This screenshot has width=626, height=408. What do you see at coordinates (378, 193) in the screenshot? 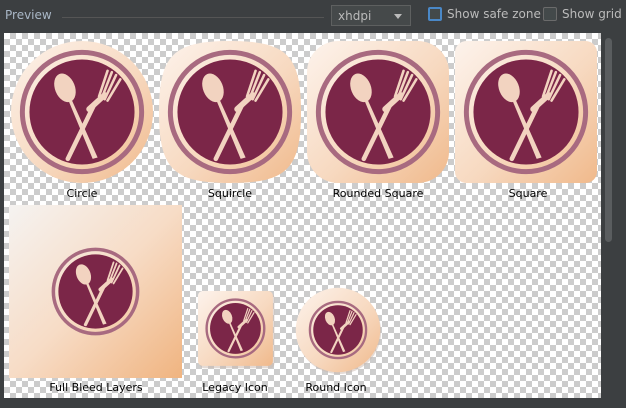
I see `icon-caption: Rounded Square` at bounding box center [378, 193].